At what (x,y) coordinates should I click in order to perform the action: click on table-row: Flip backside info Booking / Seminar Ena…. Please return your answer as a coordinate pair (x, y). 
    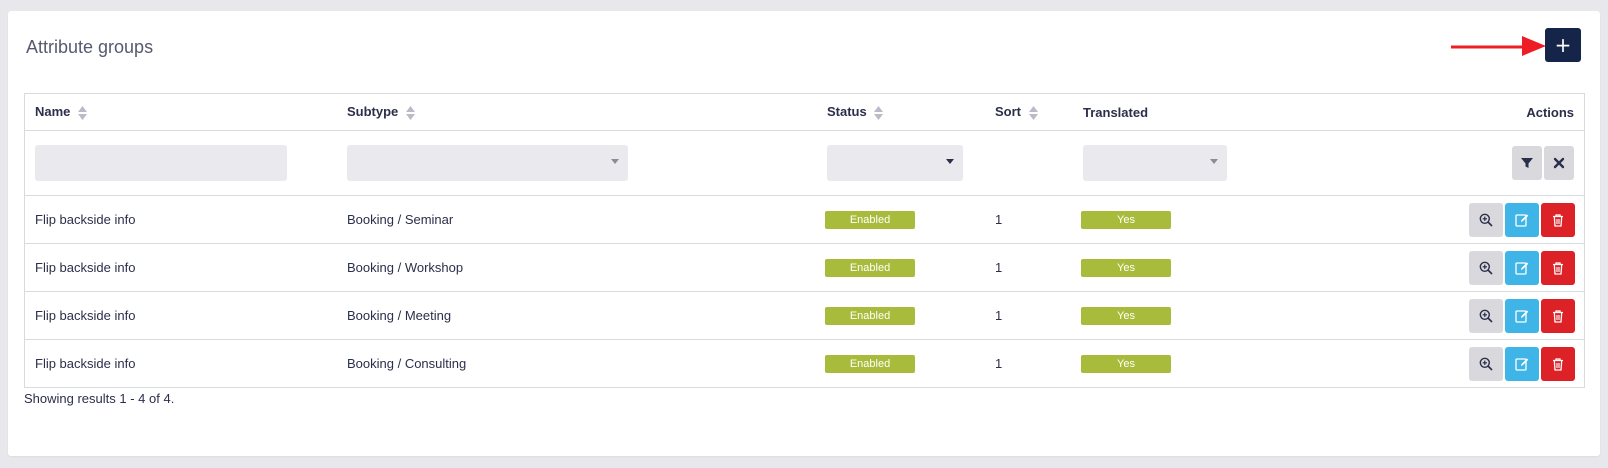
    Looking at the image, I should click on (804, 219).